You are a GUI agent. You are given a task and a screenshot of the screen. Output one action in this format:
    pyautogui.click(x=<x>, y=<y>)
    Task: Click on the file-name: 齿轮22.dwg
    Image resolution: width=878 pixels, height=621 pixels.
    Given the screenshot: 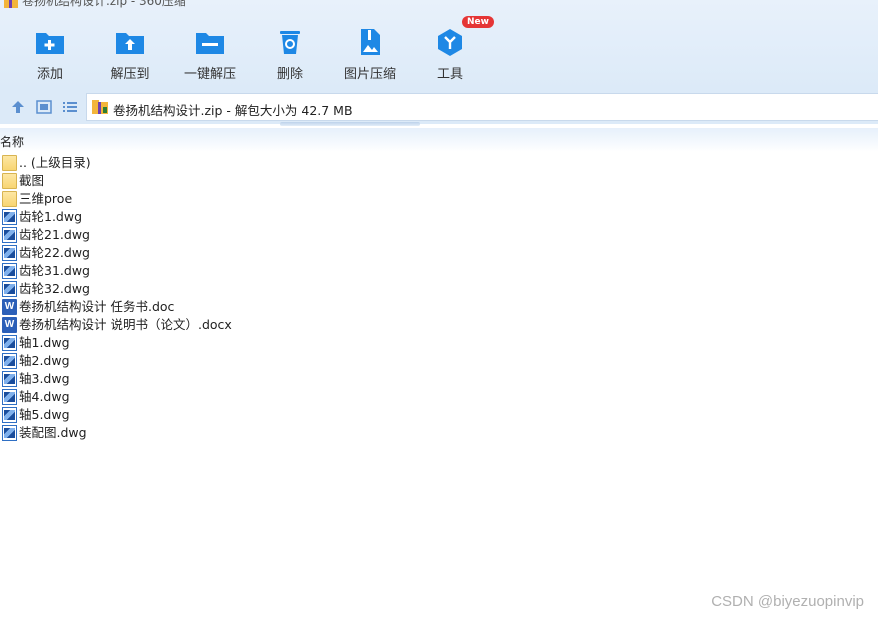 What is the action you would take?
    pyautogui.click(x=54, y=252)
    